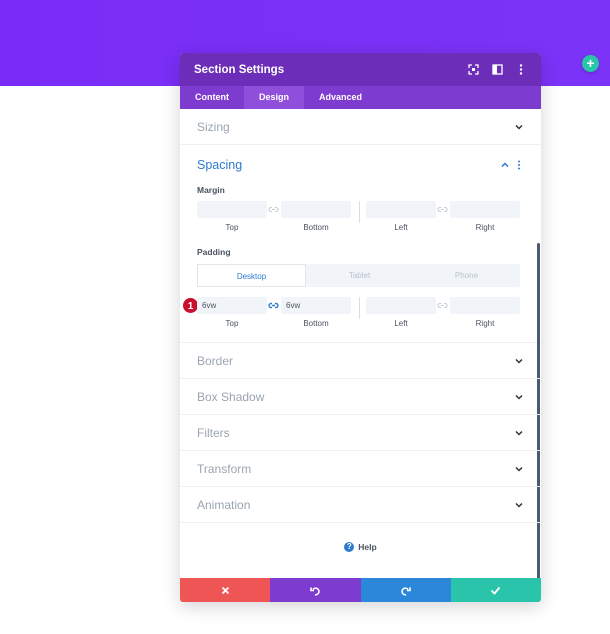 The image size is (610, 634). Describe the element at coordinates (401, 227) in the screenshot. I see `margin-left-label: Left` at that location.